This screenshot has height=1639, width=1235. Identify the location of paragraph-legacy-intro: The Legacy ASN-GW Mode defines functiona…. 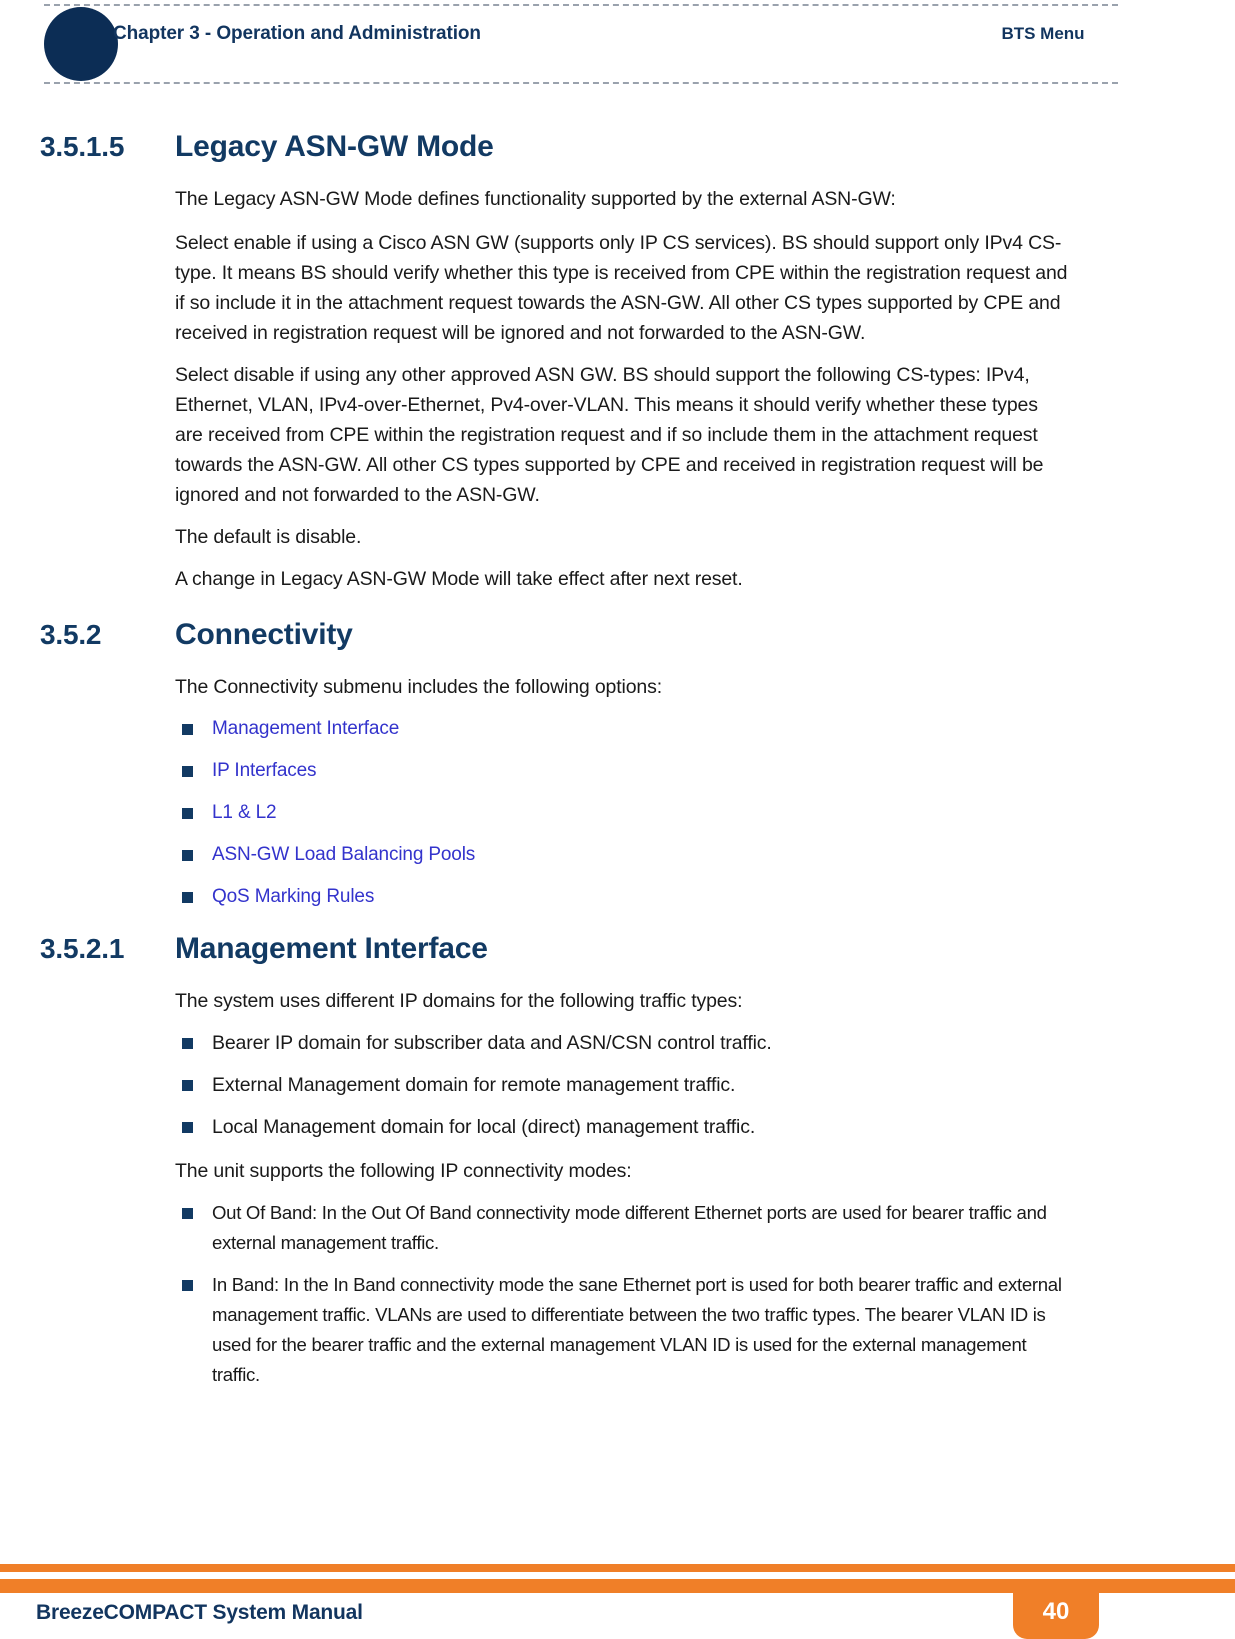
(535, 199).